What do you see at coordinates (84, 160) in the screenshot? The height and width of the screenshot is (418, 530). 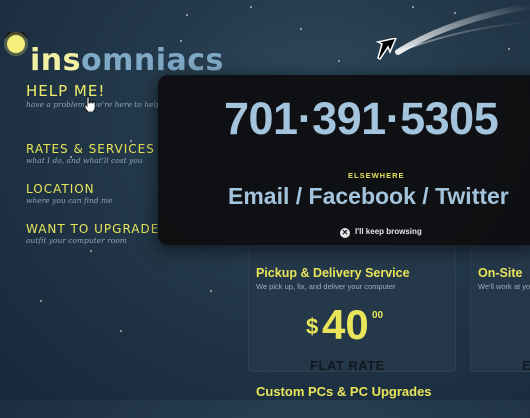 I see `nav-item-subtitle: what I do, and what'll cost you` at bounding box center [84, 160].